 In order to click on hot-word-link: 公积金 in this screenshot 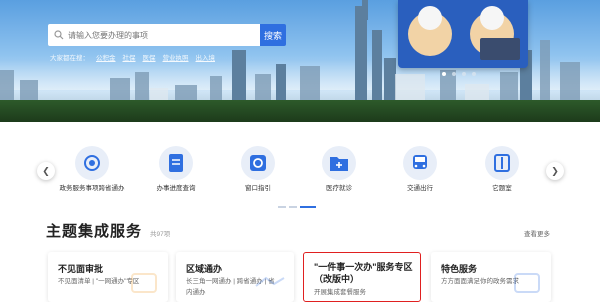, I will do `click(106, 57)`.